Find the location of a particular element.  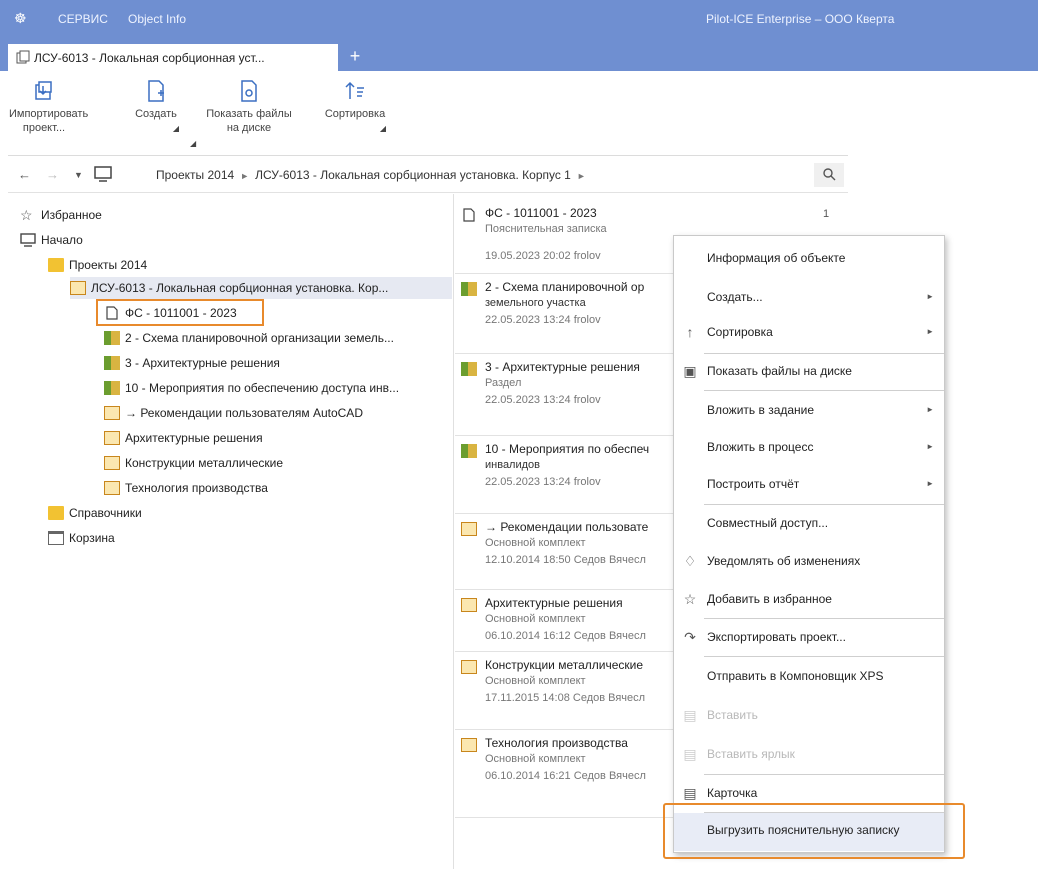

menu-item-show-files: ▣ Показать файлы на диске is located at coordinates (809, 371).